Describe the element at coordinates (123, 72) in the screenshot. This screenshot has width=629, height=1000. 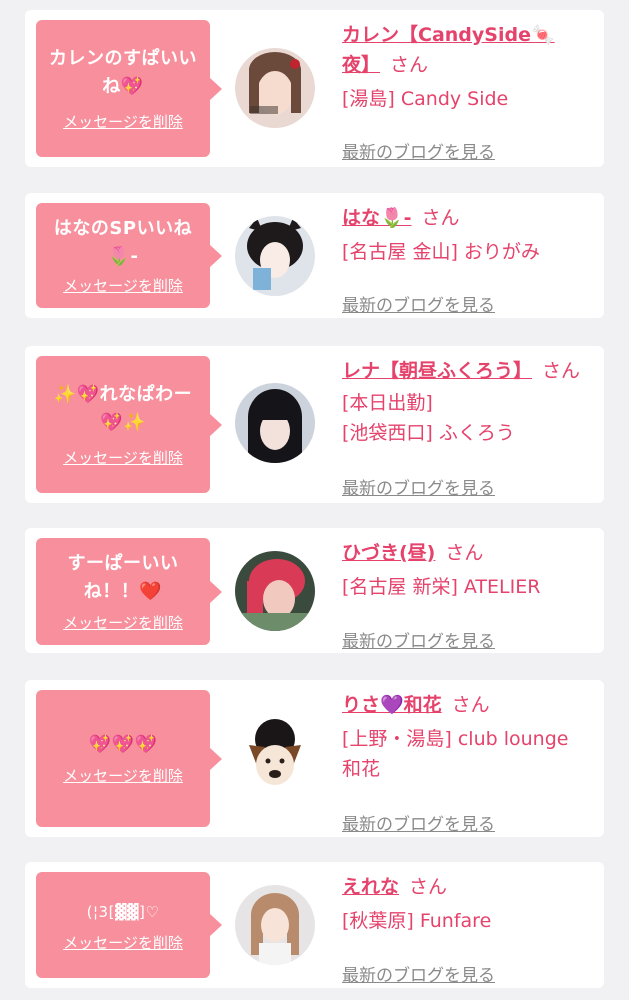
I see `message-text: カレンのすぱいい ね💖` at that location.